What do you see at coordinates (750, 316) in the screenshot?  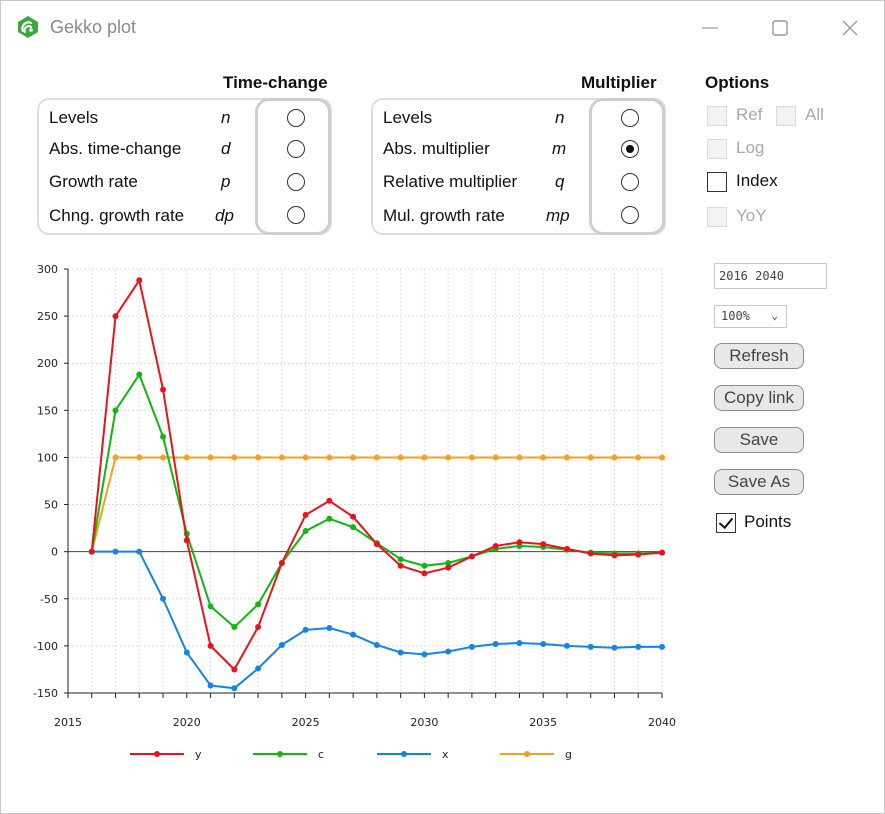 I see `zoom-select: 100% ⌄` at bounding box center [750, 316].